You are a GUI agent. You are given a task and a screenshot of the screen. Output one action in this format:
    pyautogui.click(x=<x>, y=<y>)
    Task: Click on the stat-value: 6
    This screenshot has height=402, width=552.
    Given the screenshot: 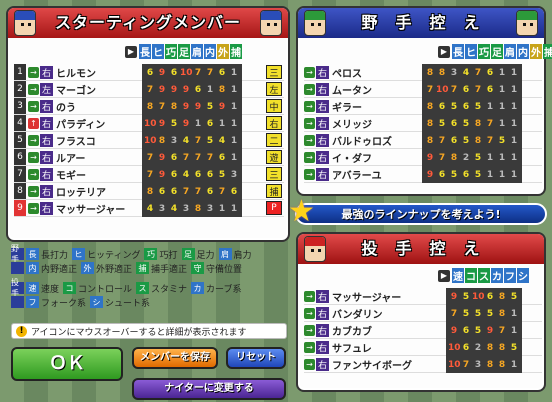 What is the action you would take?
    pyautogui.click(x=454, y=123)
    